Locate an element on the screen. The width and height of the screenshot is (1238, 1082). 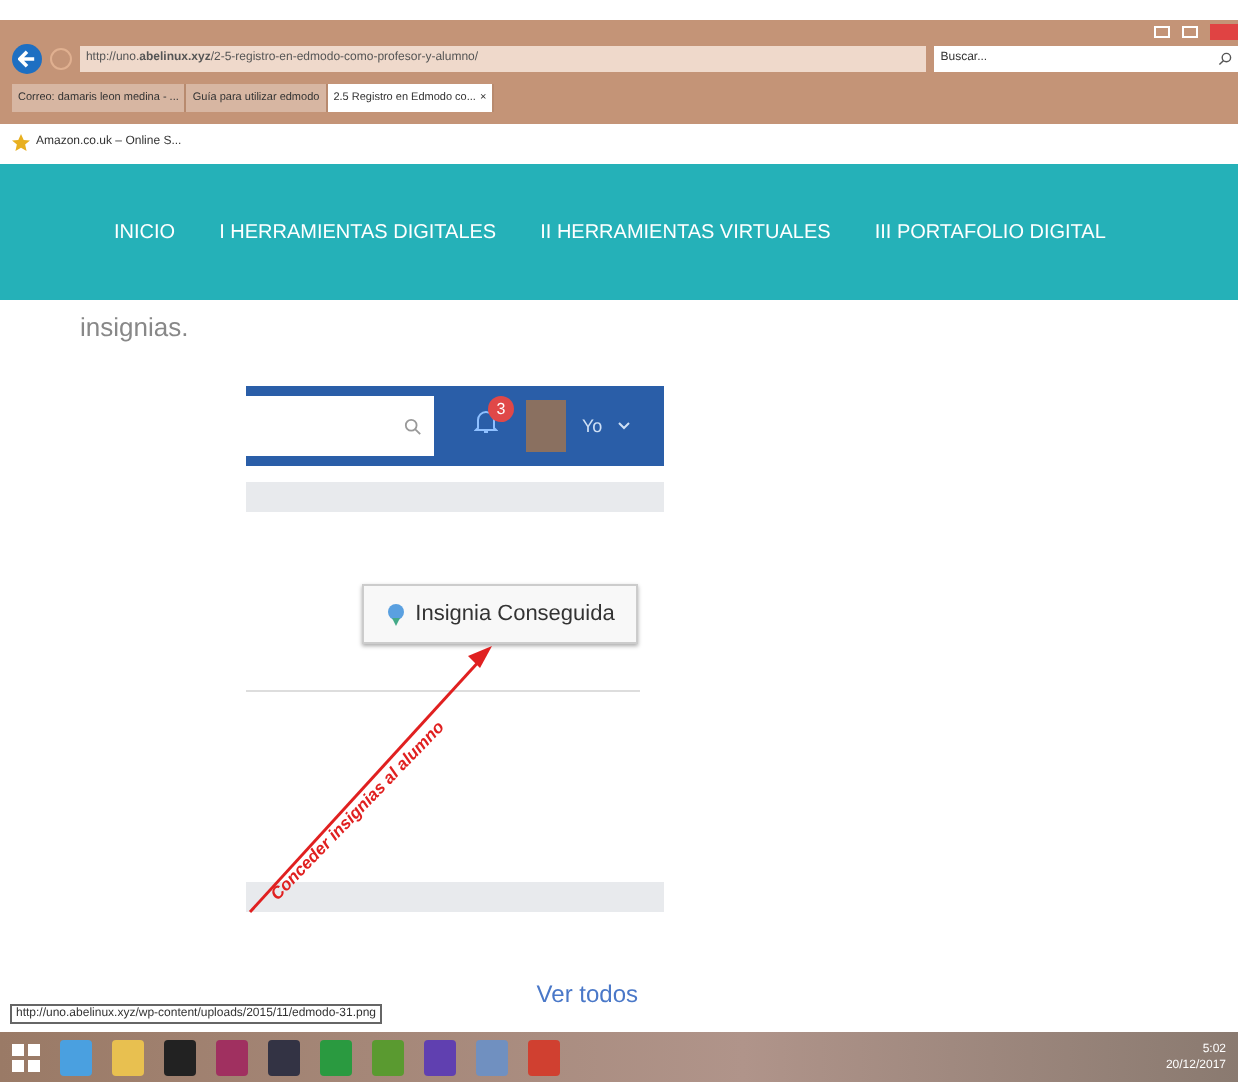
bell-icon is located at coordinates (486, 421).